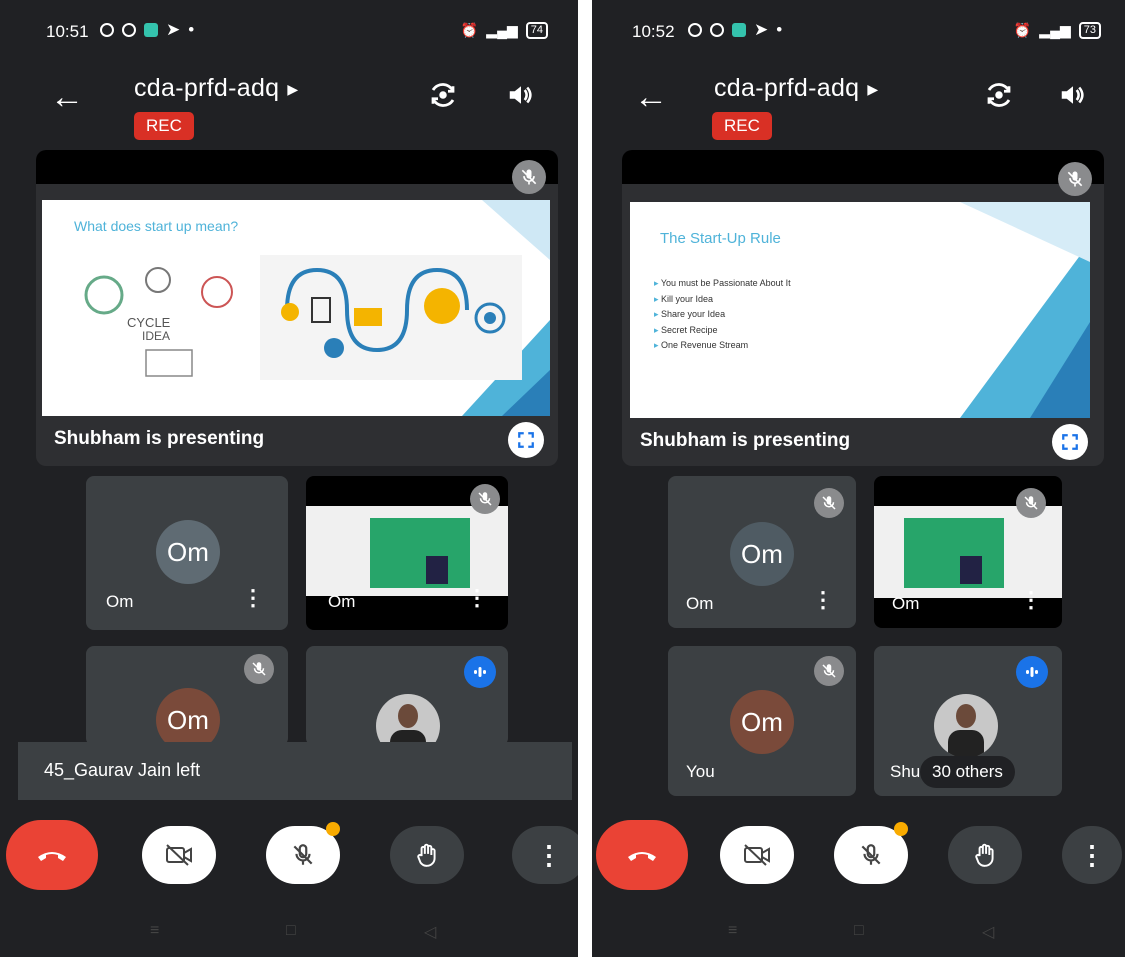  What do you see at coordinates (1055, 30) in the screenshot?
I see `signal-icon: ▂▄▆` at bounding box center [1055, 30].